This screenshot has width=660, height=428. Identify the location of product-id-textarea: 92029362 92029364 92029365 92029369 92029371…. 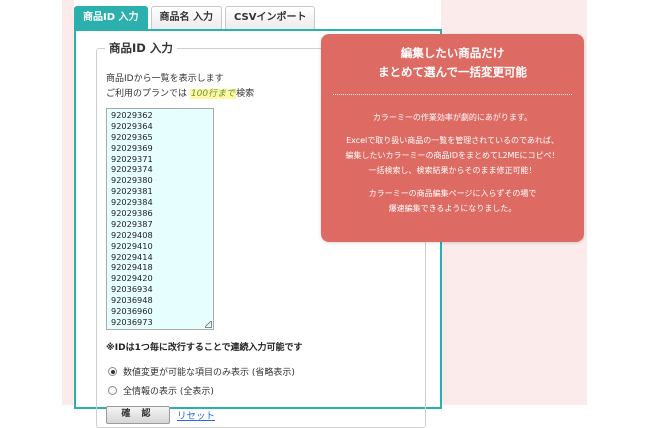
(160, 219).